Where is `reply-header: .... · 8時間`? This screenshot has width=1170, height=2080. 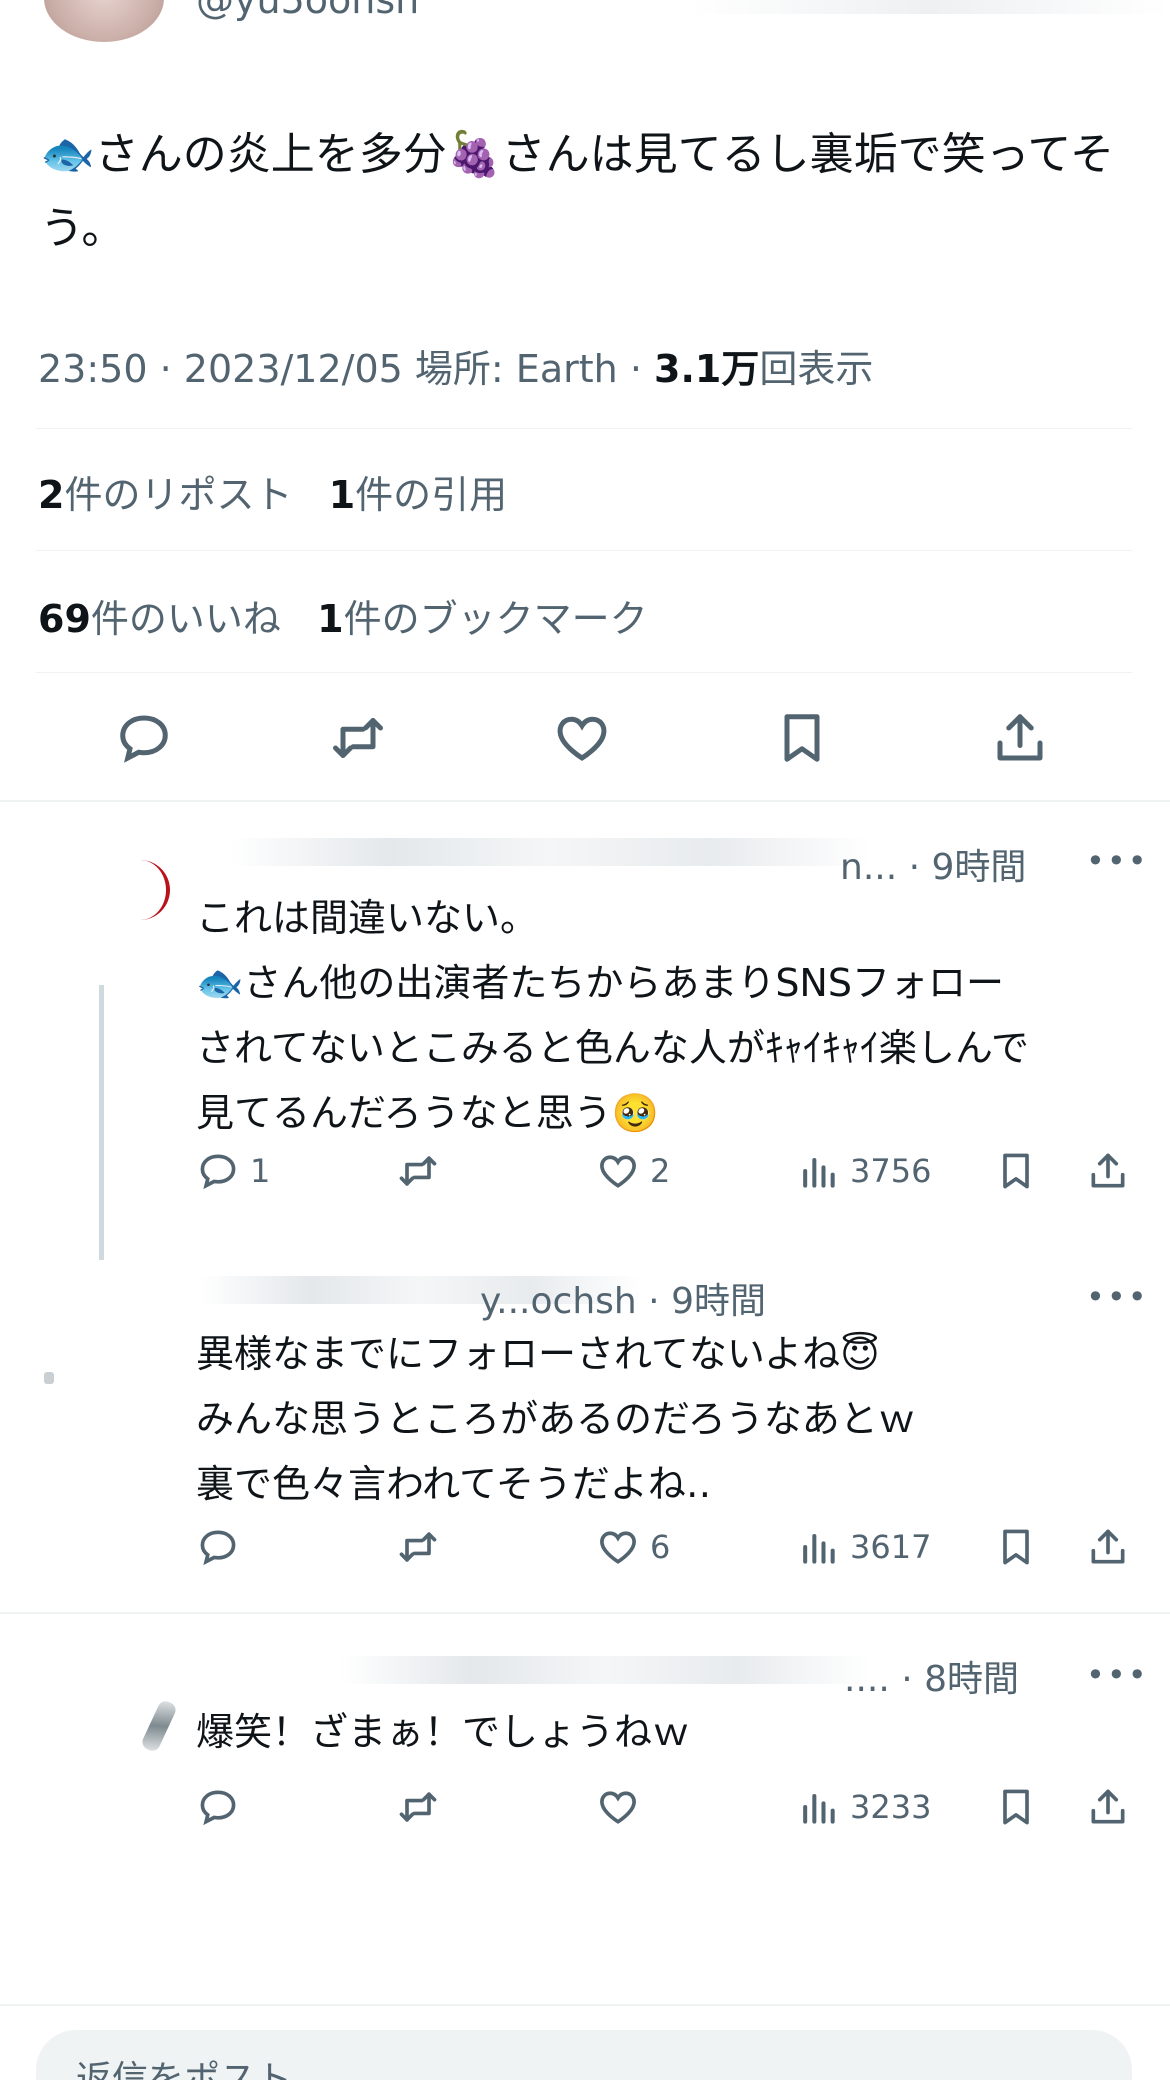
reply-header: .... · 8時間 is located at coordinates (932, 1679).